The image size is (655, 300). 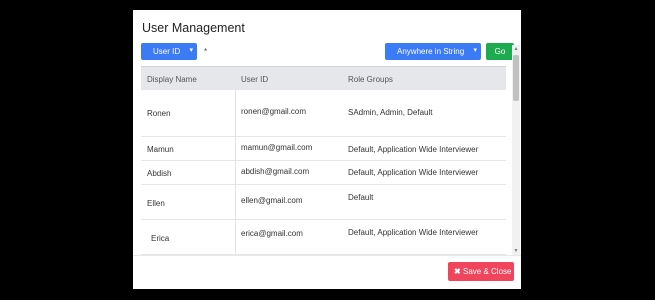 I want to click on match-mode-label: Anywhere in String, so click(x=431, y=51).